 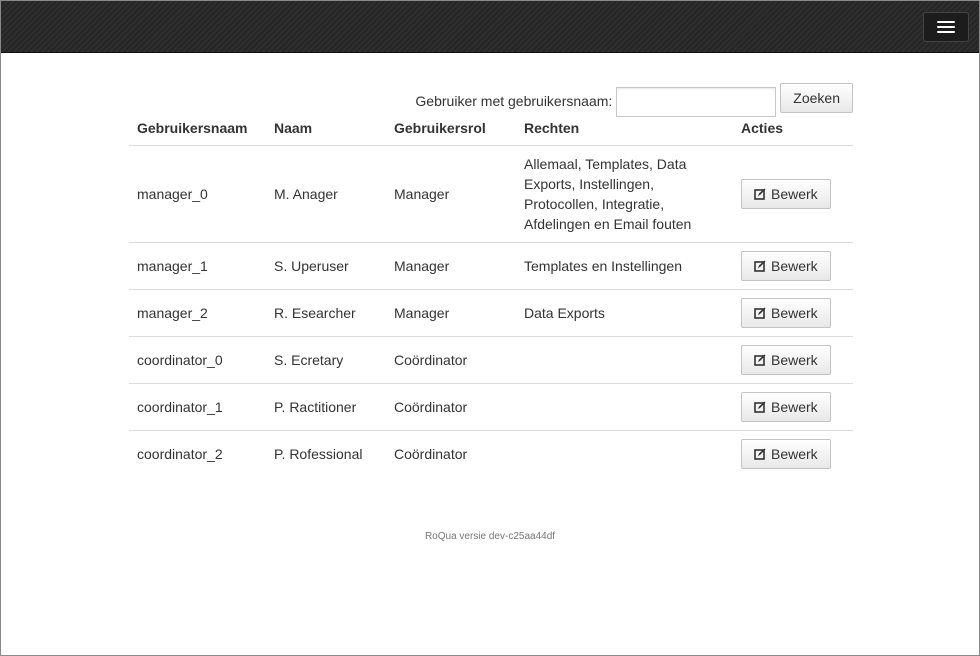 I want to click on header-role: Gebruikersrol, so click(x=451, y=131).